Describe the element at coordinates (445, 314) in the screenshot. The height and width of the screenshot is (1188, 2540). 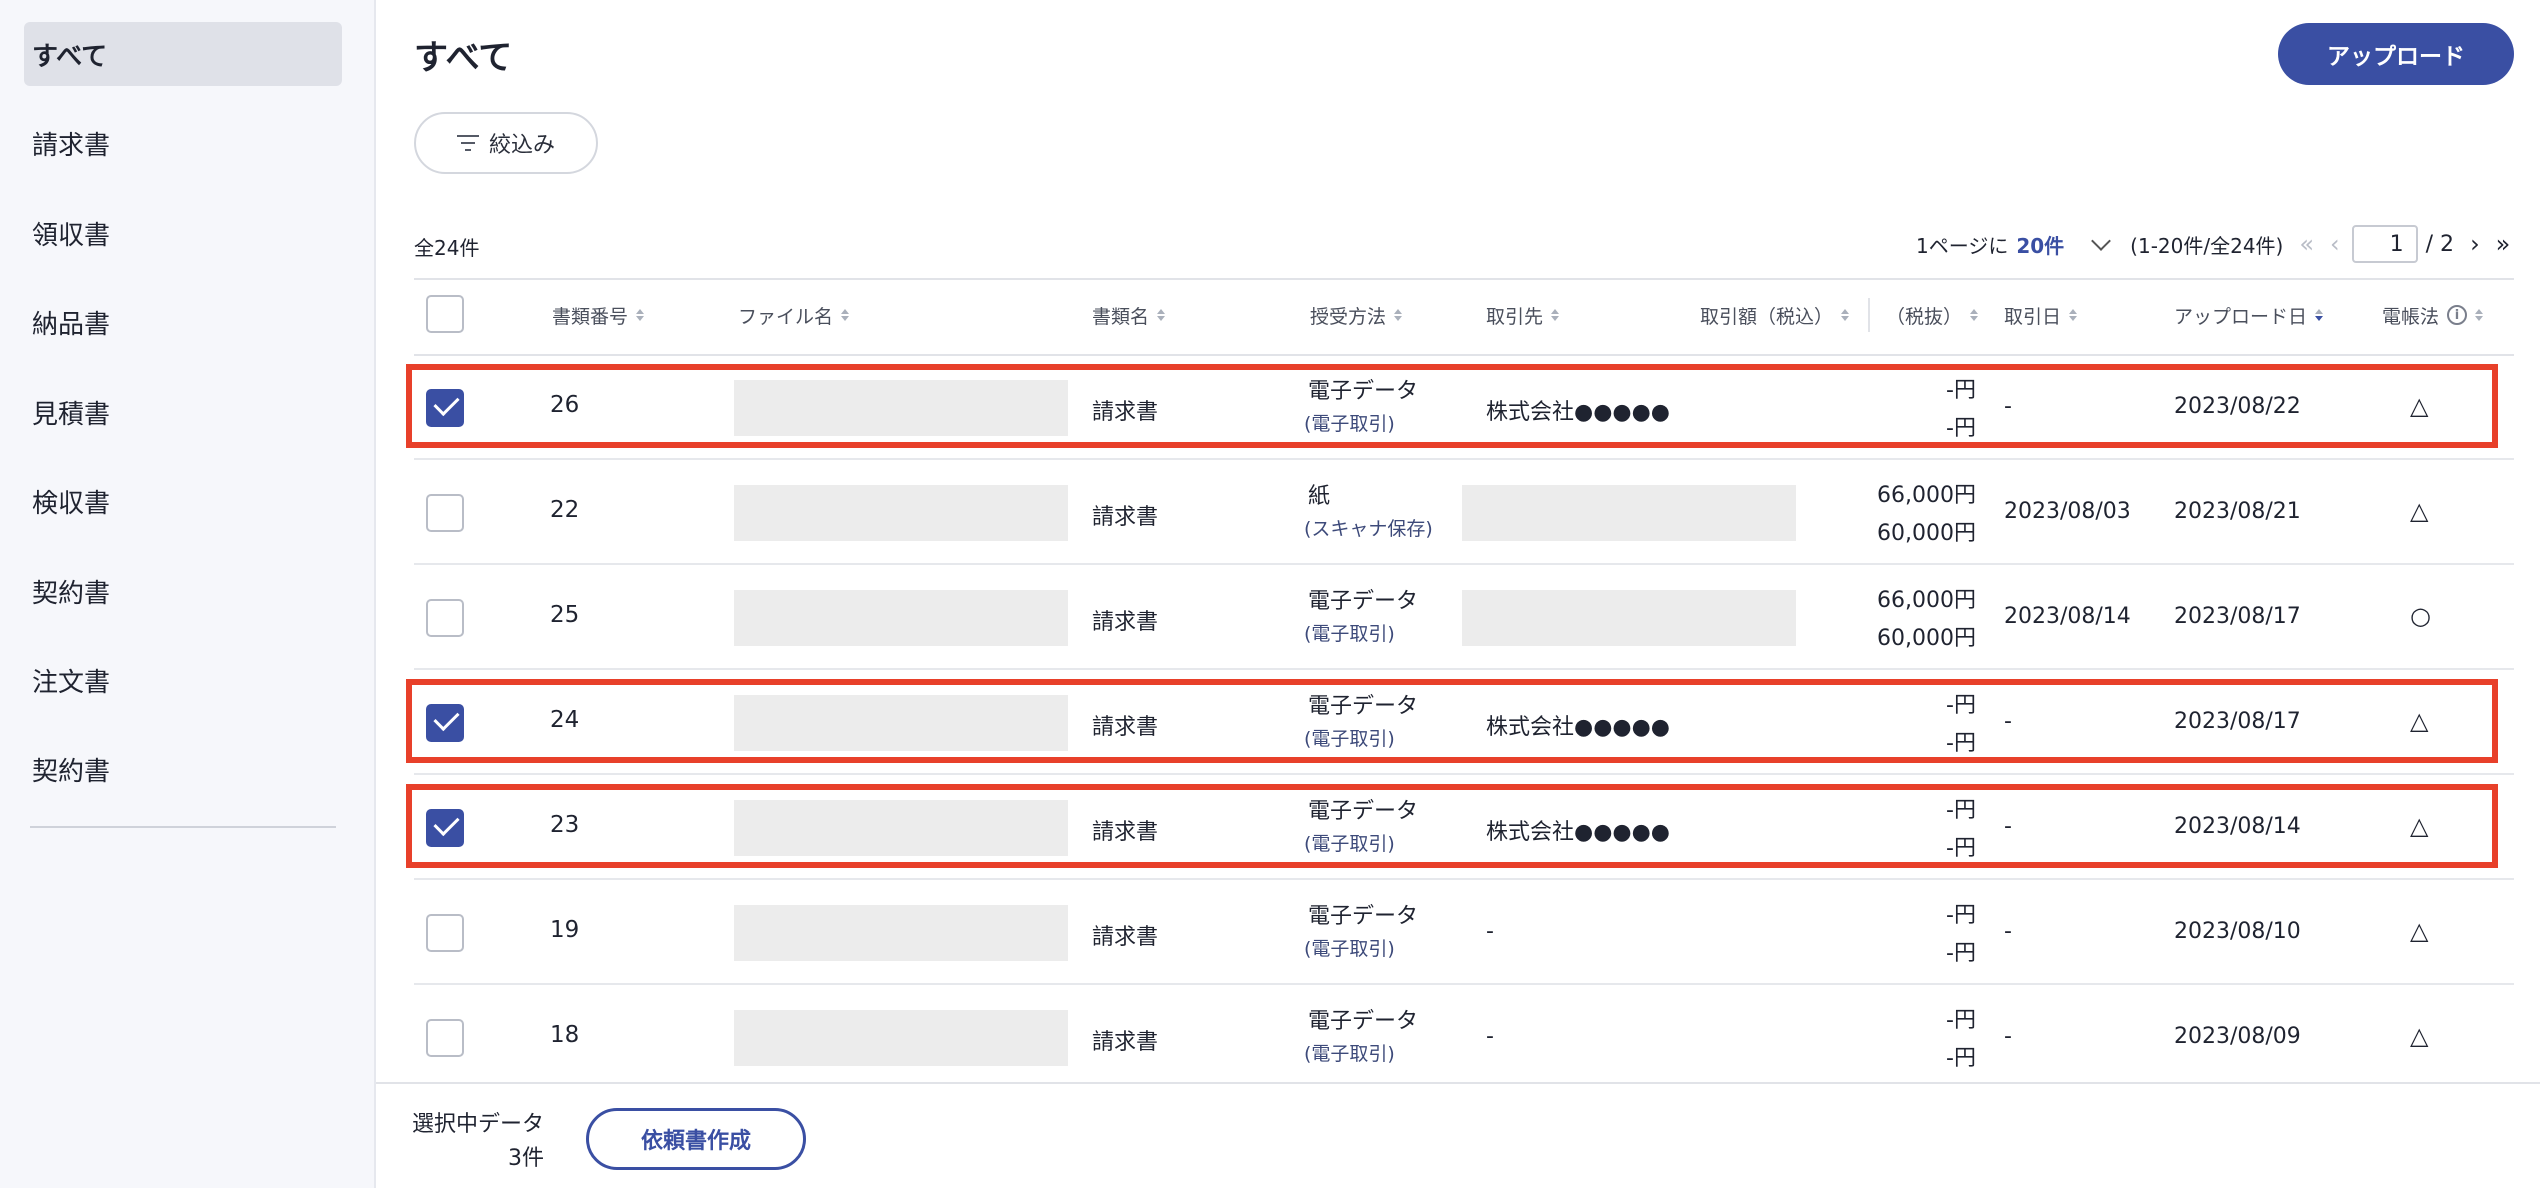
I see `select-all-checkbox` at that location.